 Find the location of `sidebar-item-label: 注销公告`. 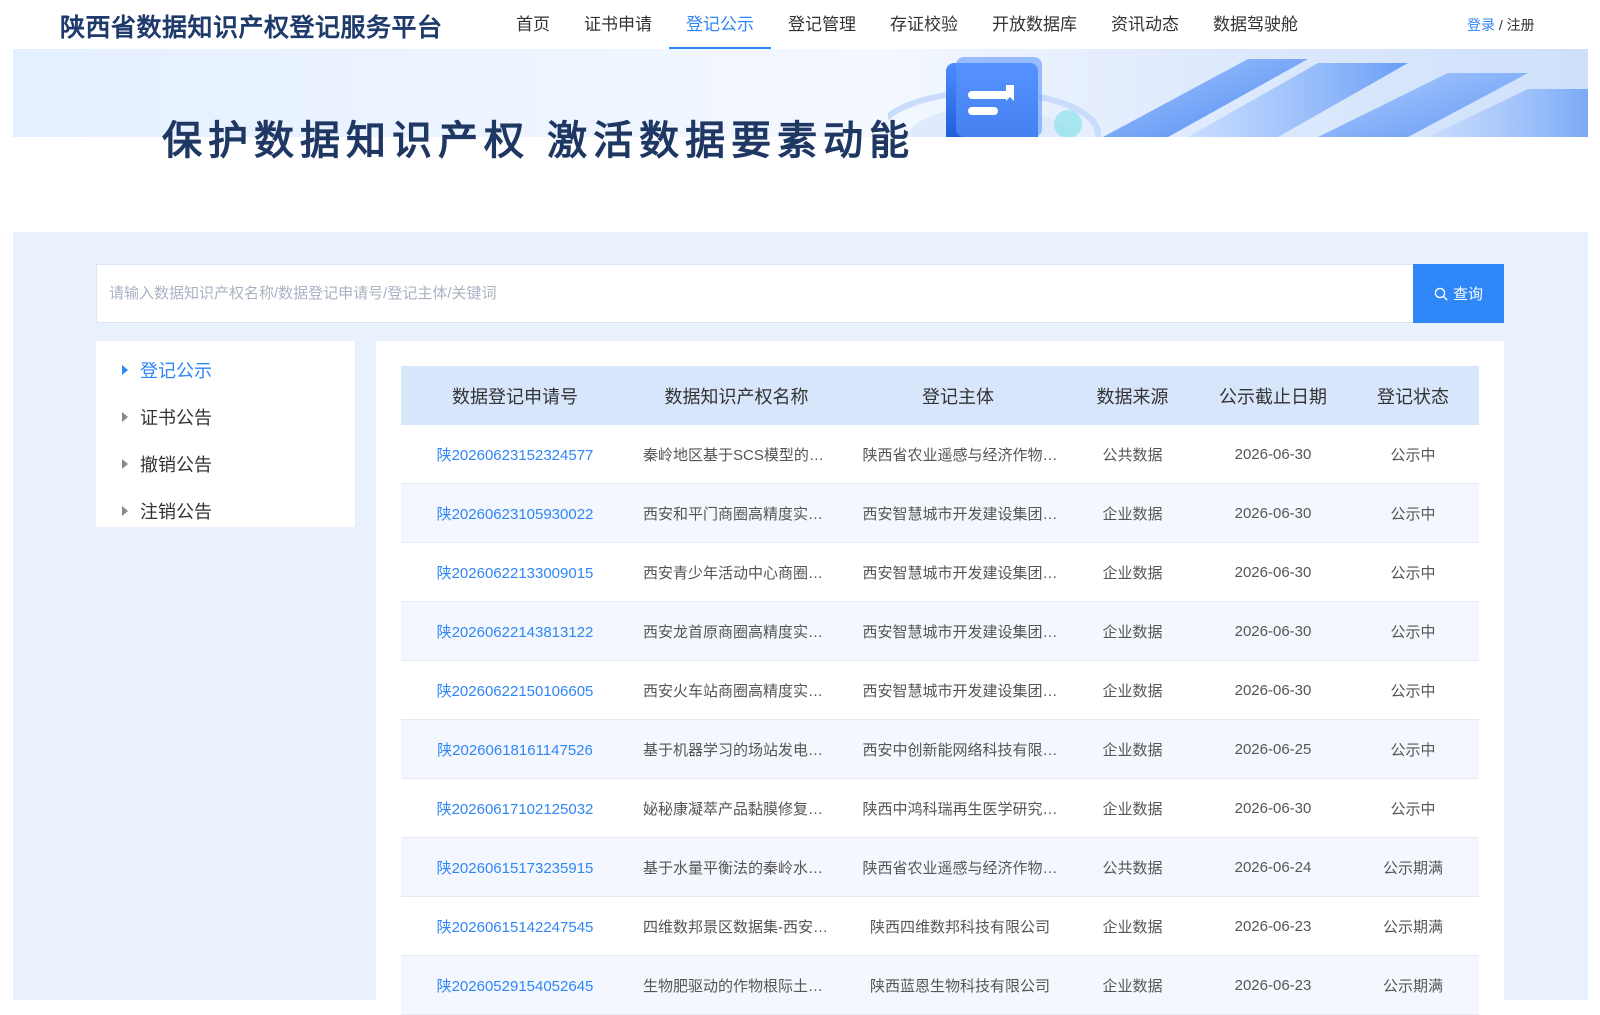

sidebar-item-label: 注销公告 is located at coordinates (176, 511).